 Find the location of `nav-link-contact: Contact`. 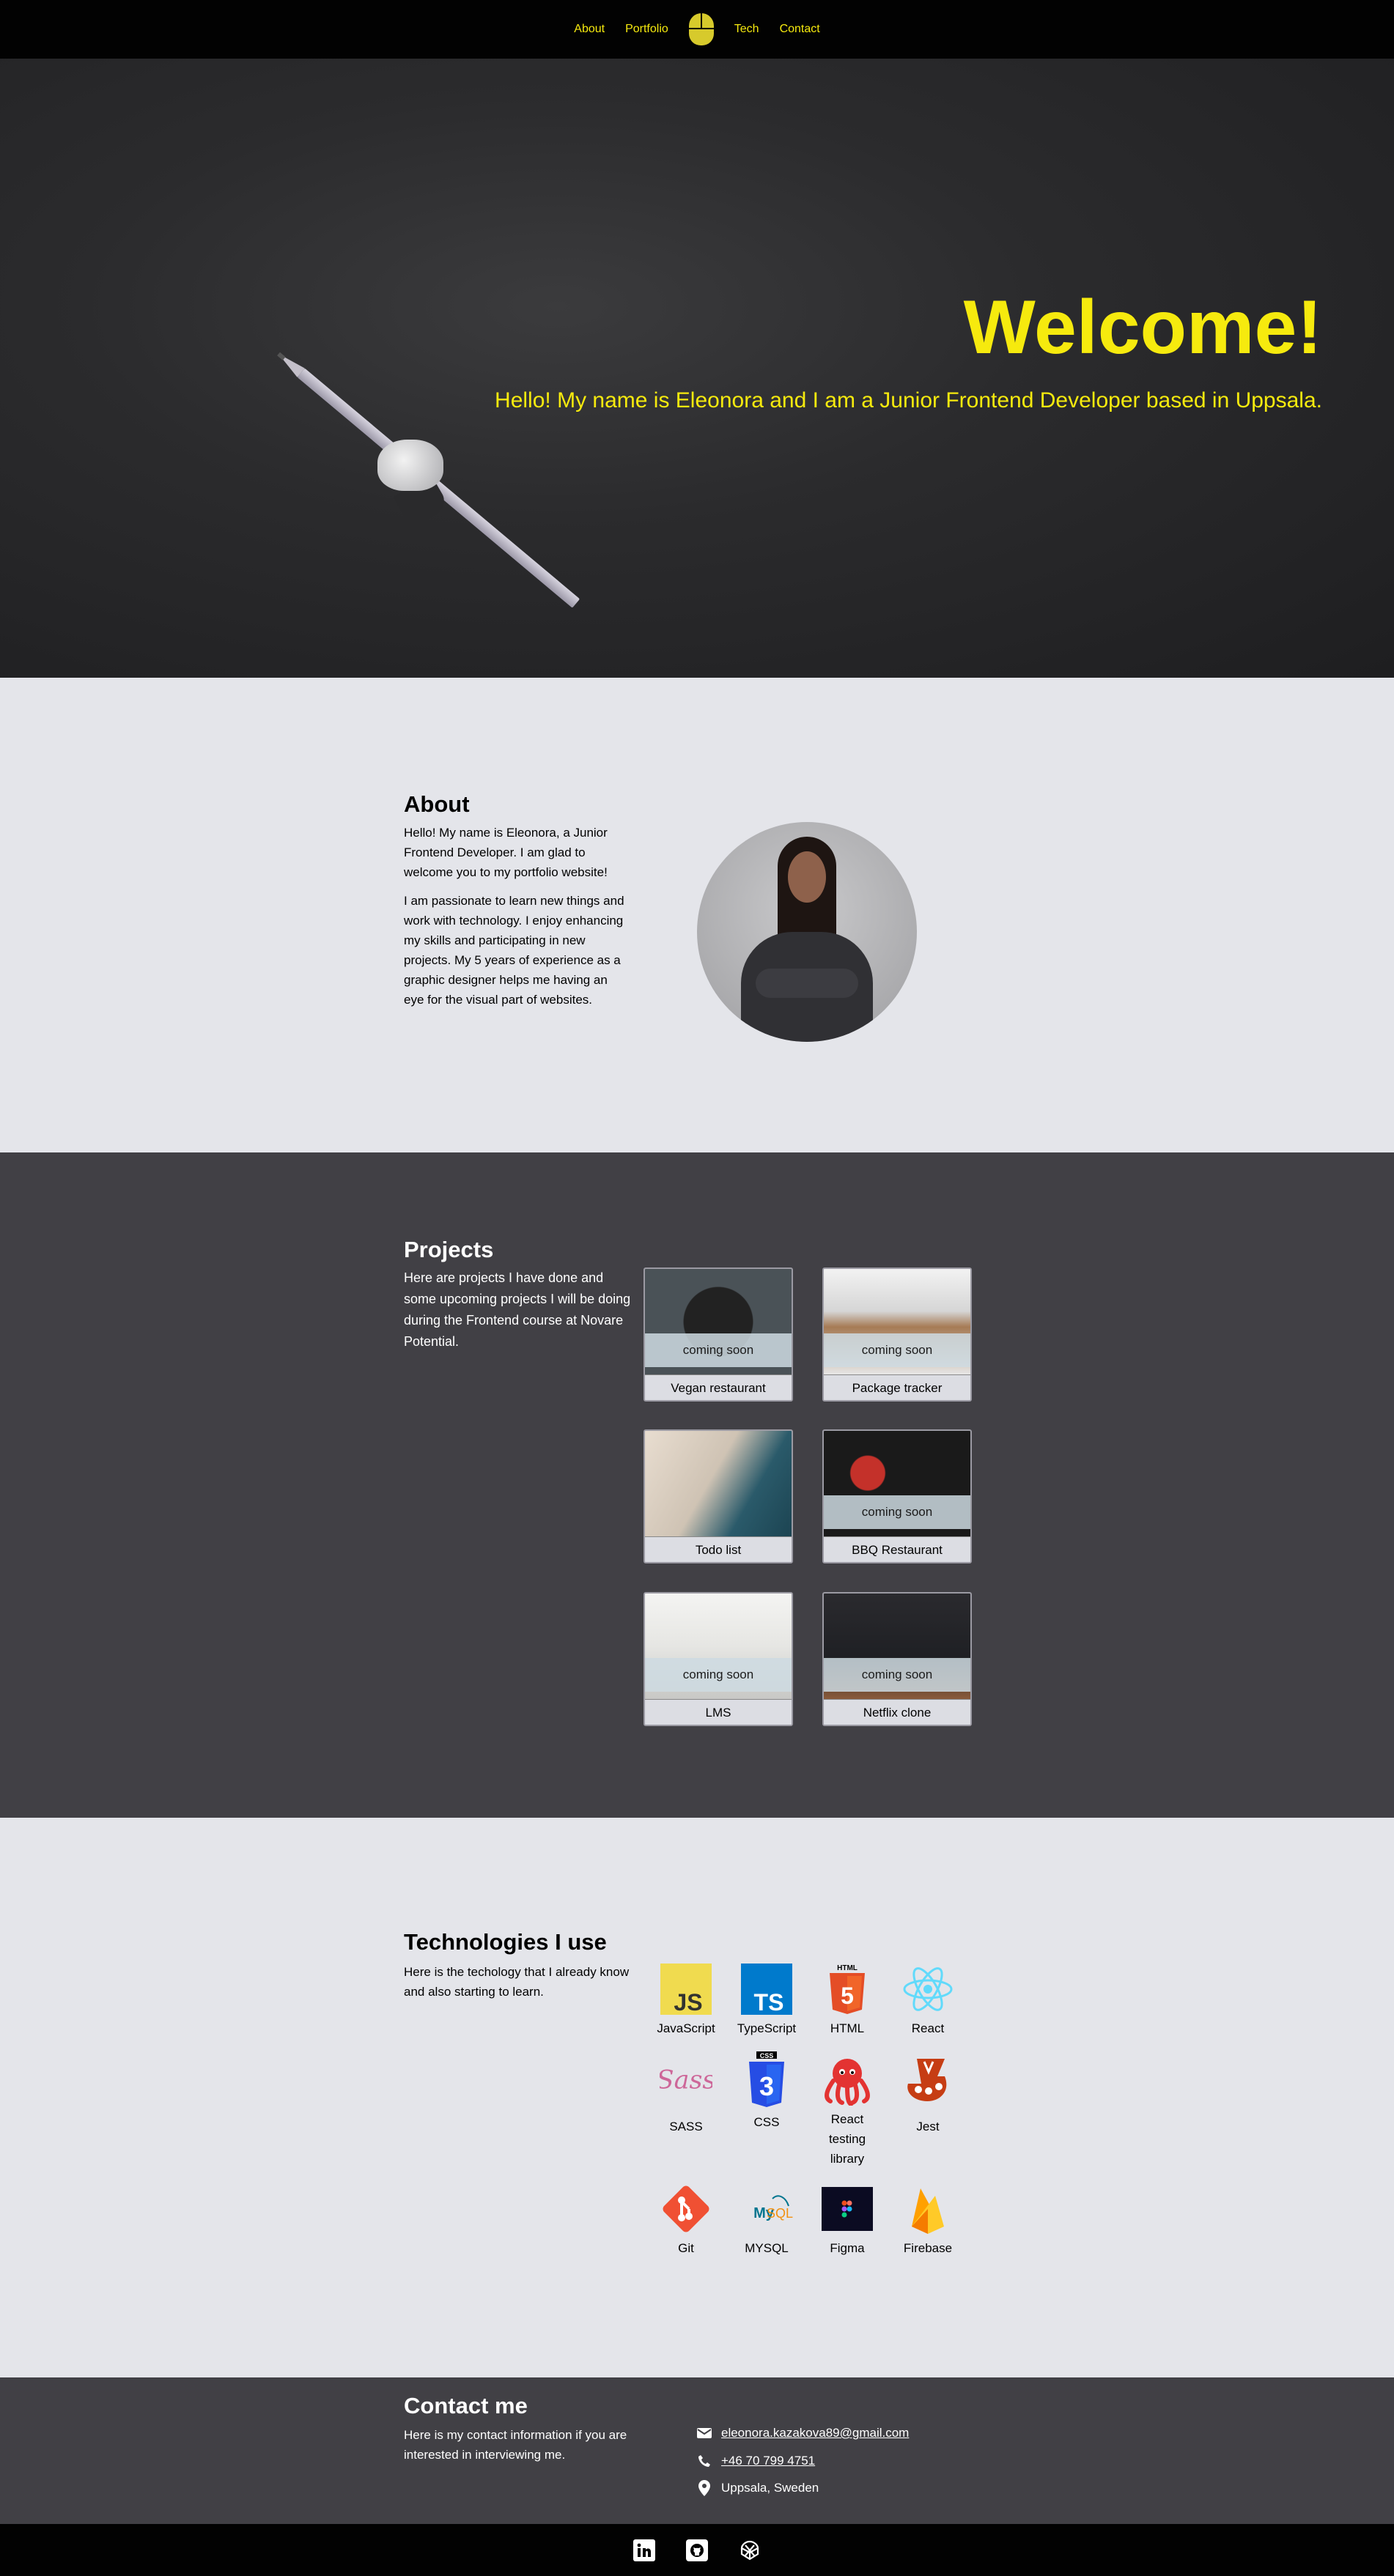

nav-link-contact: Contact is located at coordinates (800, 29).